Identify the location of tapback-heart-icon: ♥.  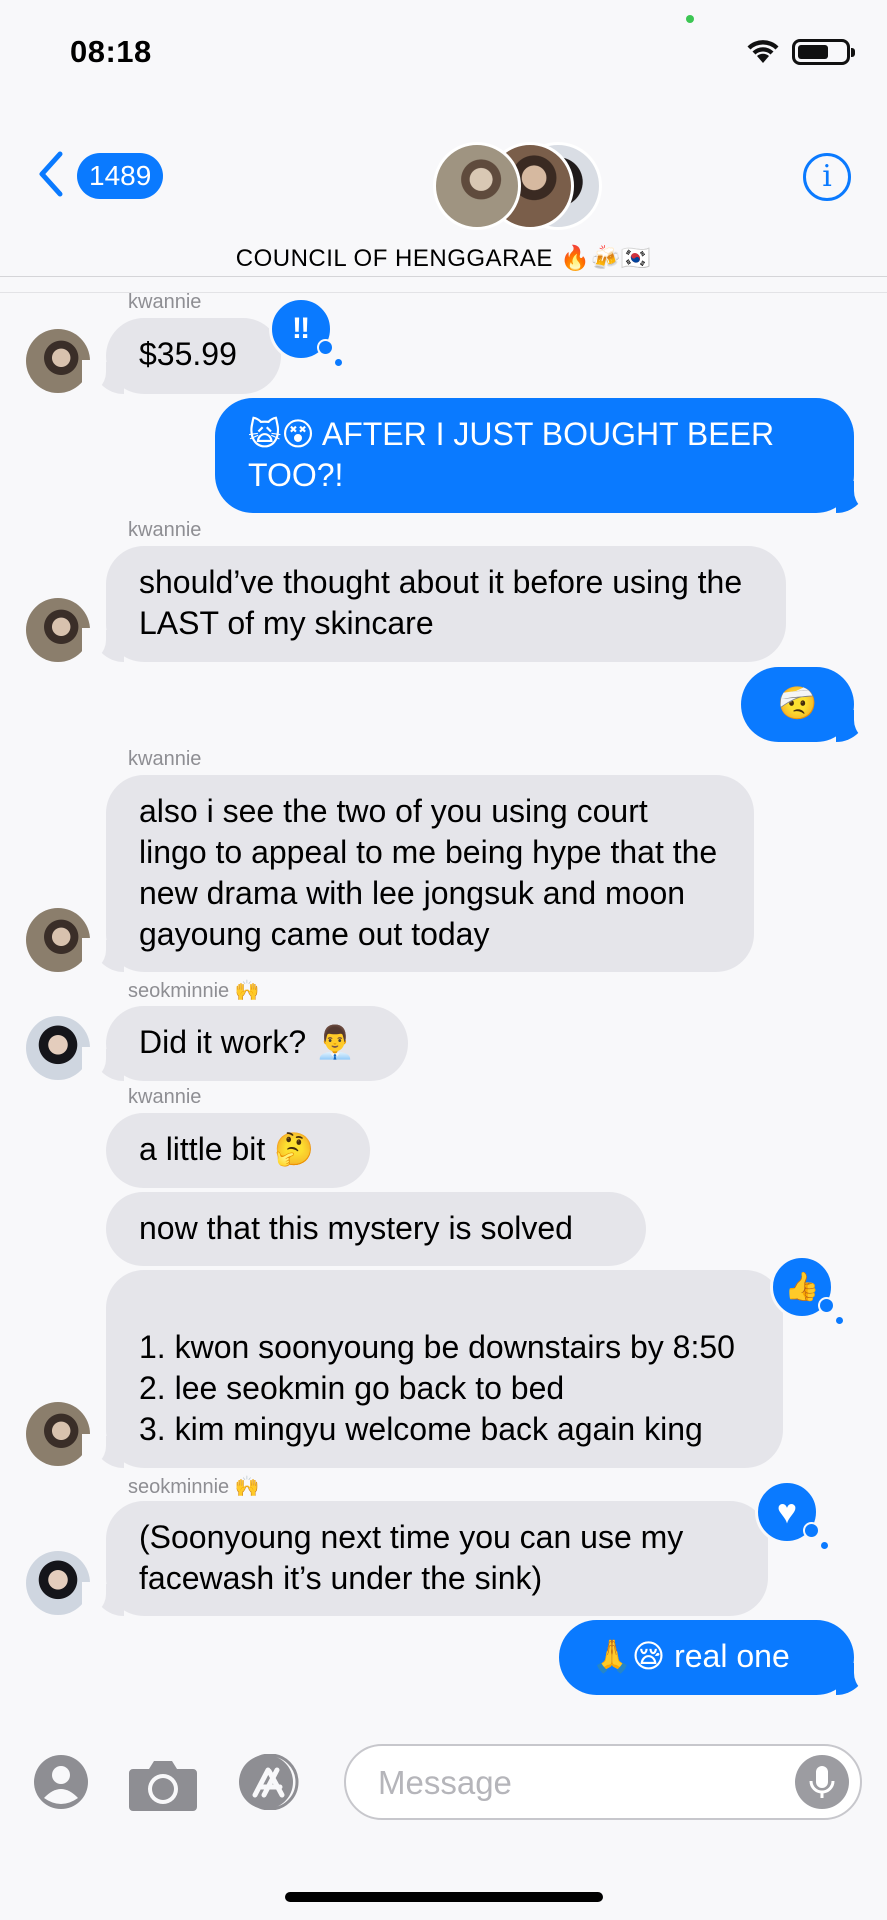
(791, 1514).